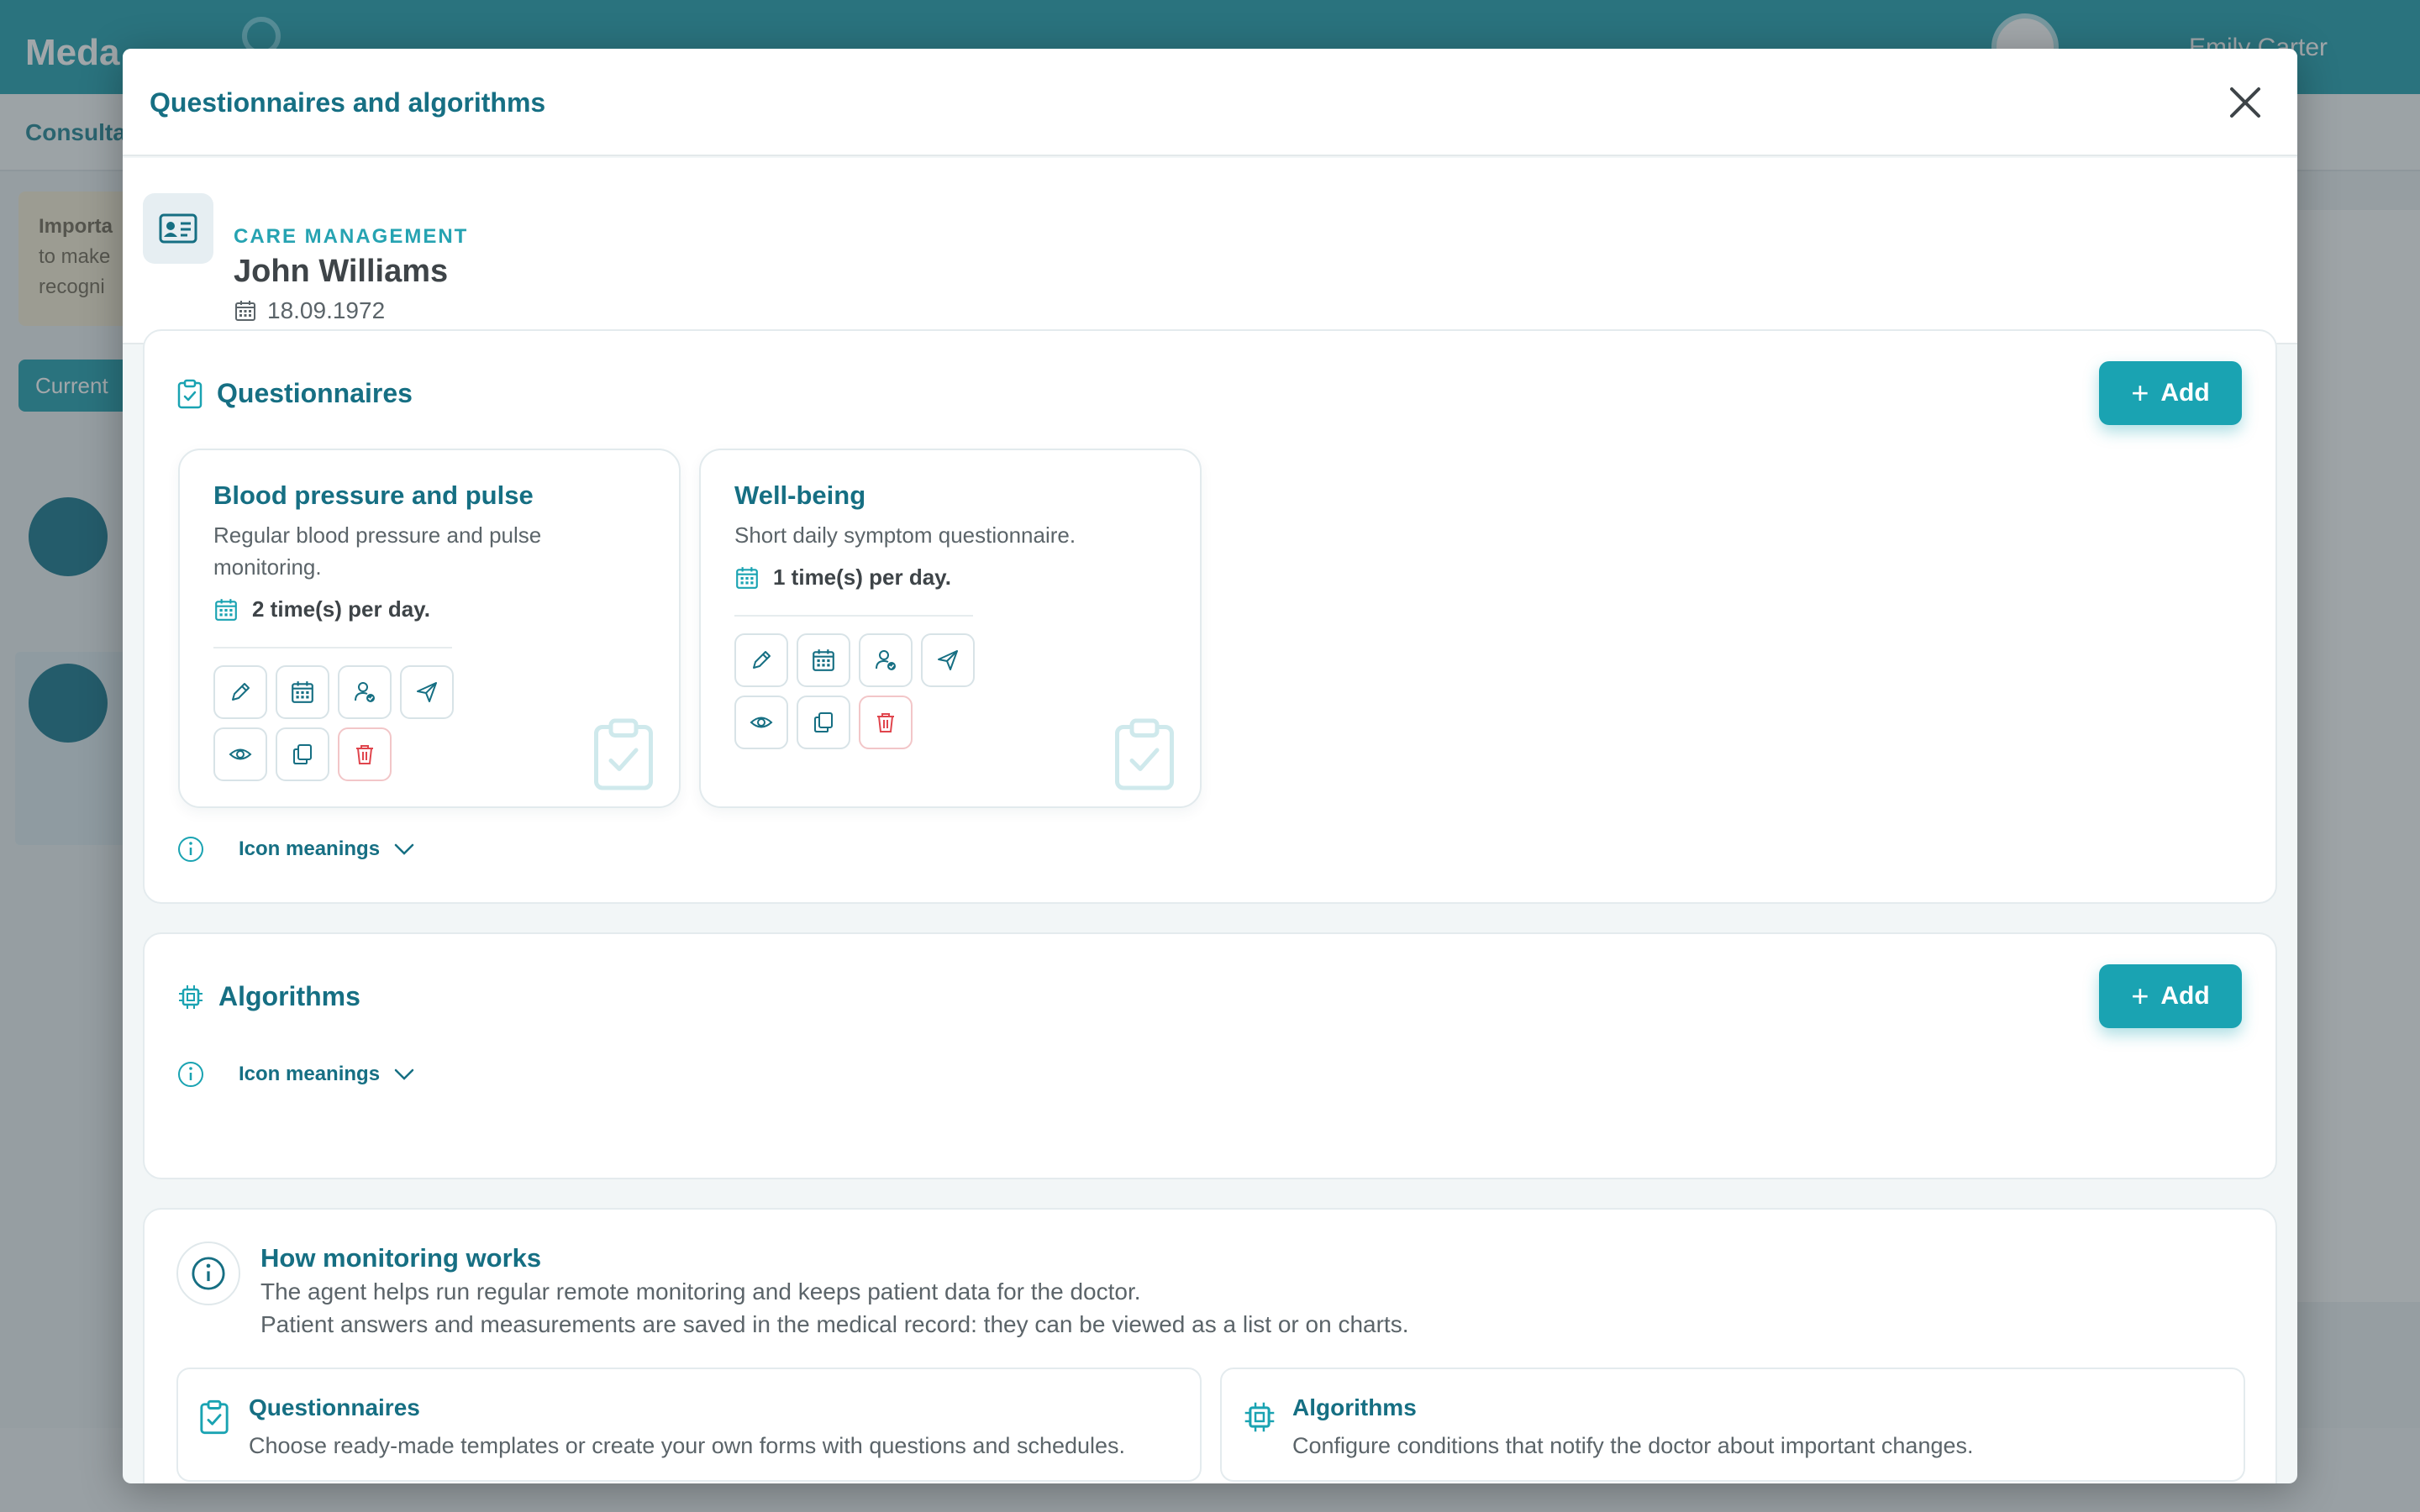  I want to click on id-card-icon, so click(178, 228).